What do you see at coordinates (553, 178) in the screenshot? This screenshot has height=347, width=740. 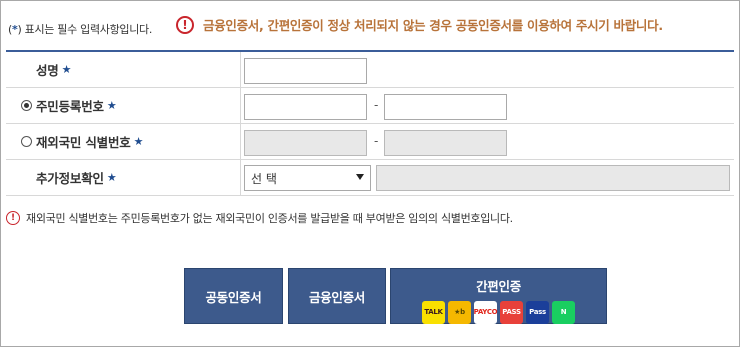 I see `extra-info-input` at bounding box center [553, 178].